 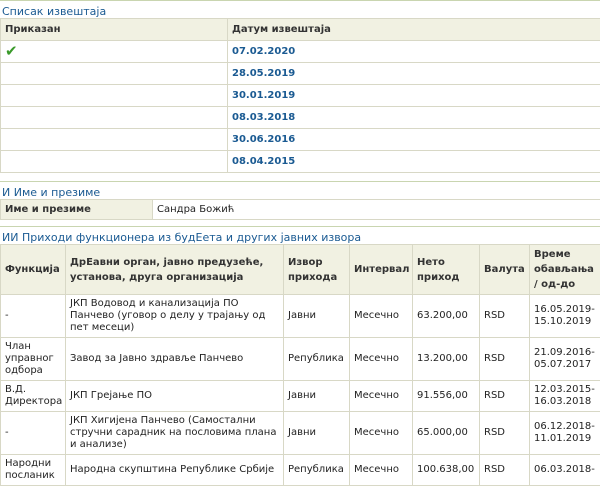 What do you see at coordinates (565, 316) in the screenshot?
I see `income-period: 16.05.2019-15.10.2019` at bounding box center [565, 316].